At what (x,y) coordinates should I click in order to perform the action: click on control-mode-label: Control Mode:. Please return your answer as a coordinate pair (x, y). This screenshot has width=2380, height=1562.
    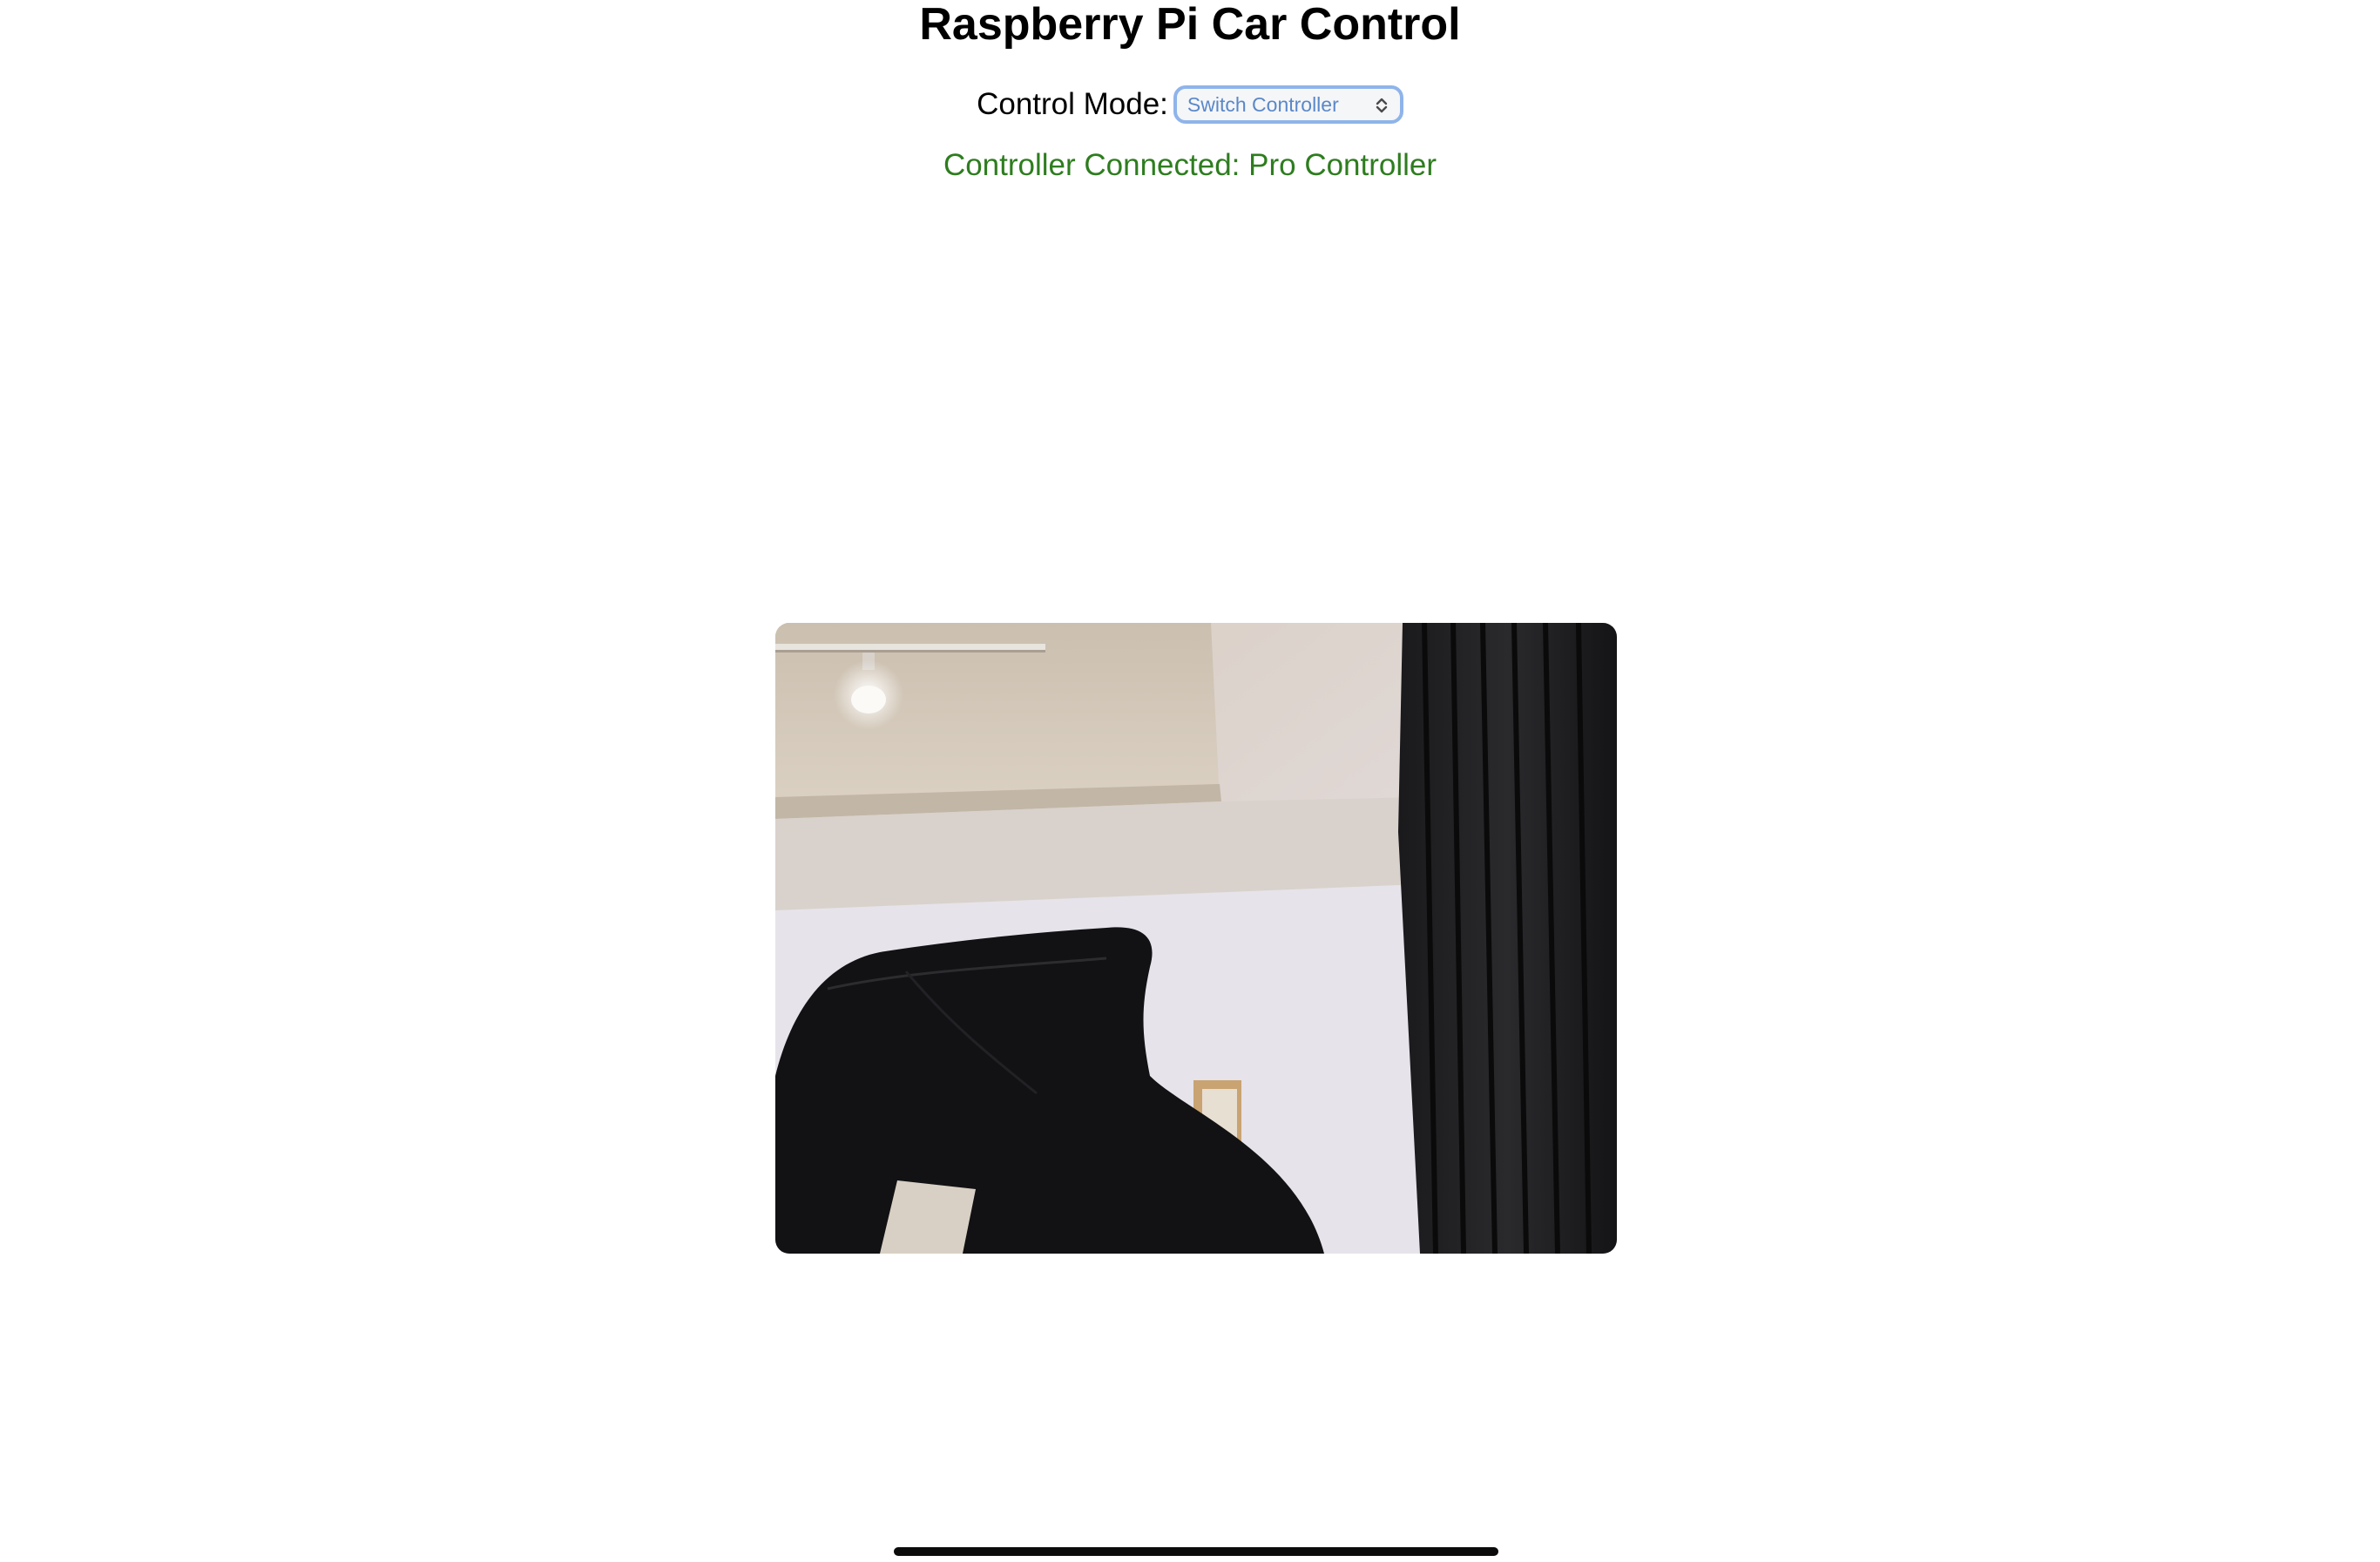
    Looking at the image, I should click on (1072, 104).